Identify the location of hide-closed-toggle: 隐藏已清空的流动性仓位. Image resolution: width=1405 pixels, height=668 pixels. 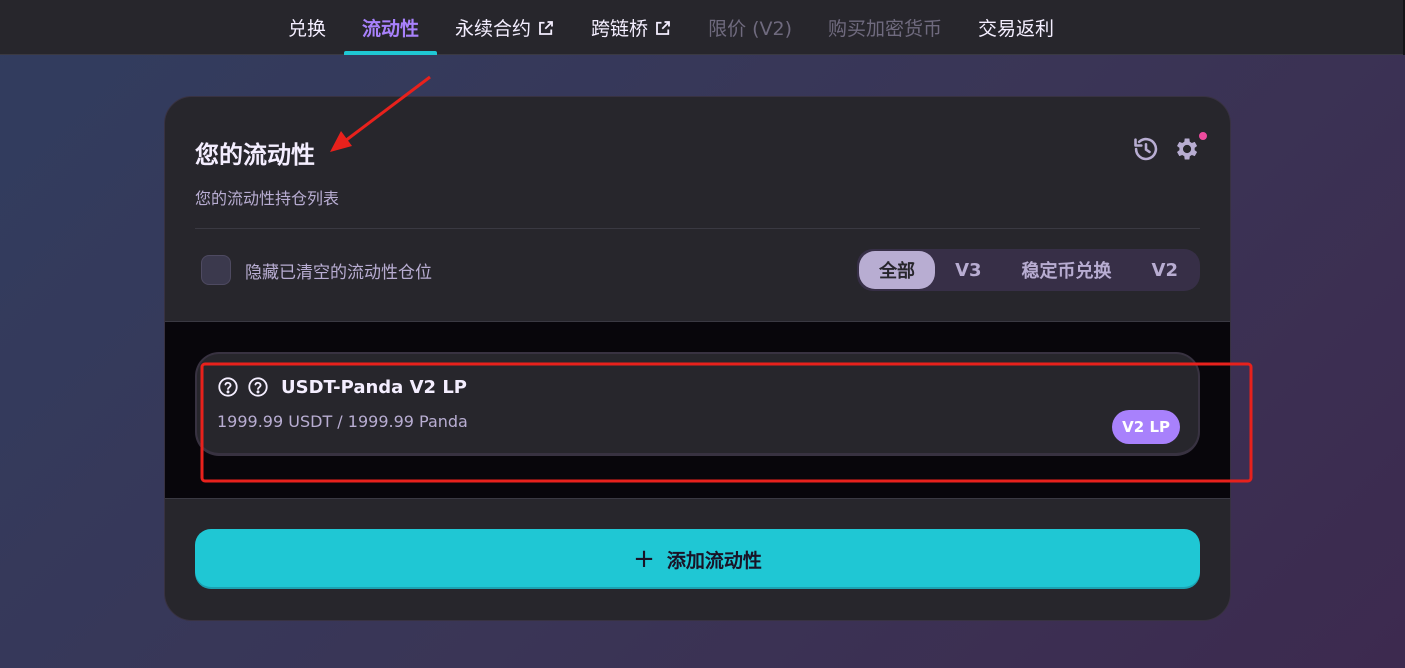
(316, 270).